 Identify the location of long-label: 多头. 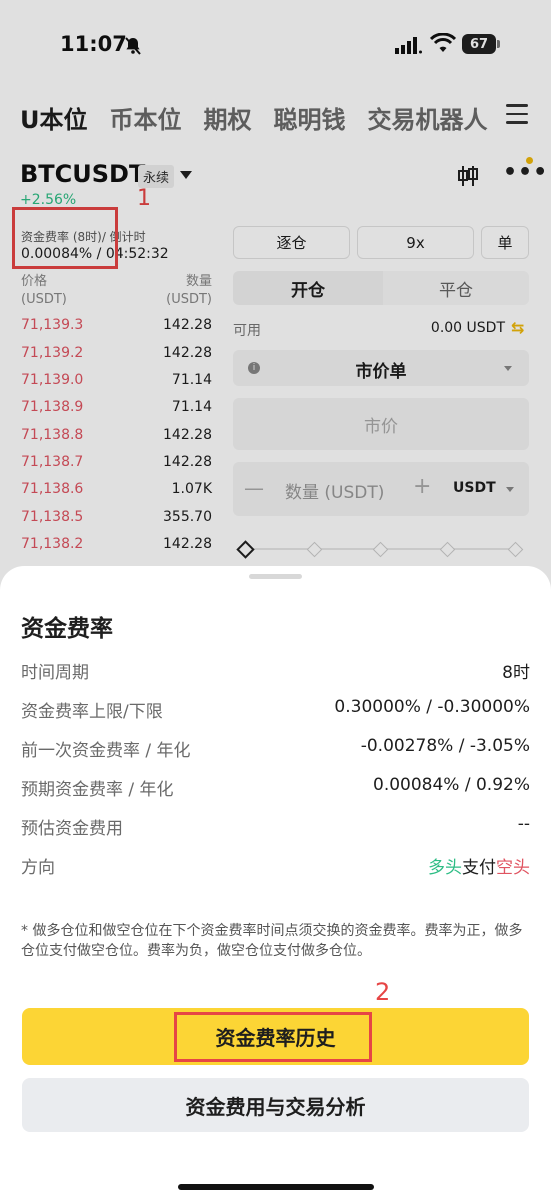
(445, 868).